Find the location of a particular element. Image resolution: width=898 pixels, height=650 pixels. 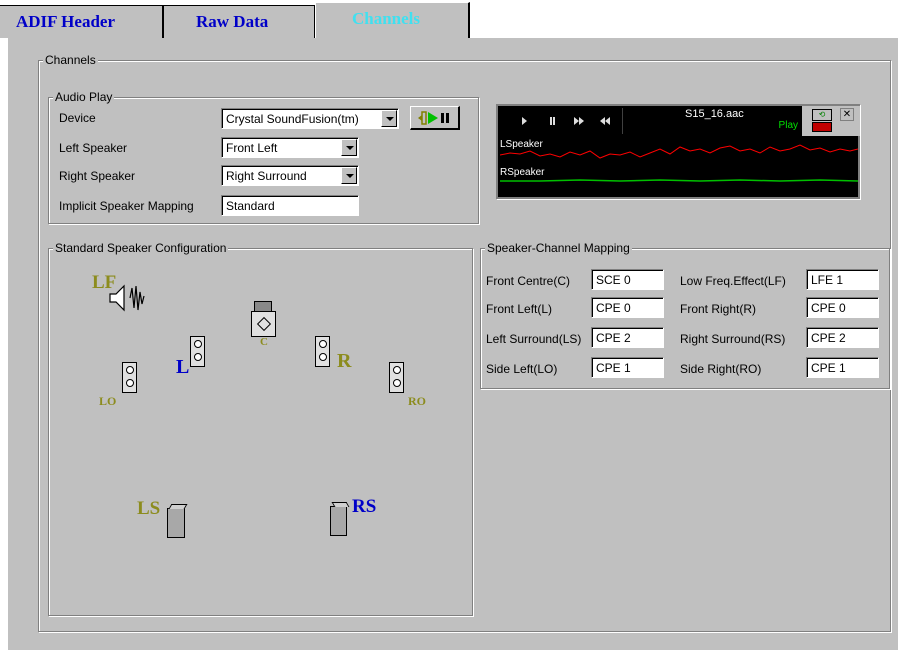

player-filename: S15_16.aac is located at coordinates (714, 114).